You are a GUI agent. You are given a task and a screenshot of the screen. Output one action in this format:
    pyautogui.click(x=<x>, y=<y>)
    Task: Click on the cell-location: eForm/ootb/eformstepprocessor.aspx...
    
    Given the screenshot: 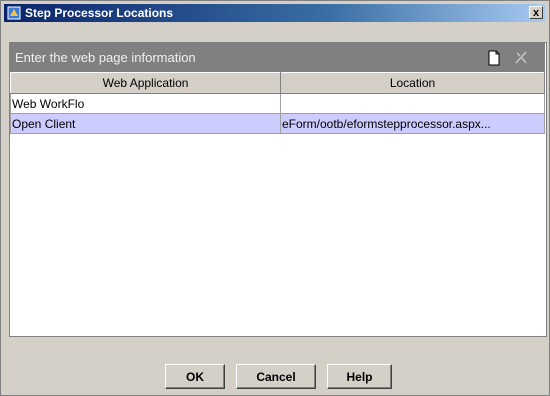 What is the action you would take?
    pyautogui.click(x=412, y=123)
    